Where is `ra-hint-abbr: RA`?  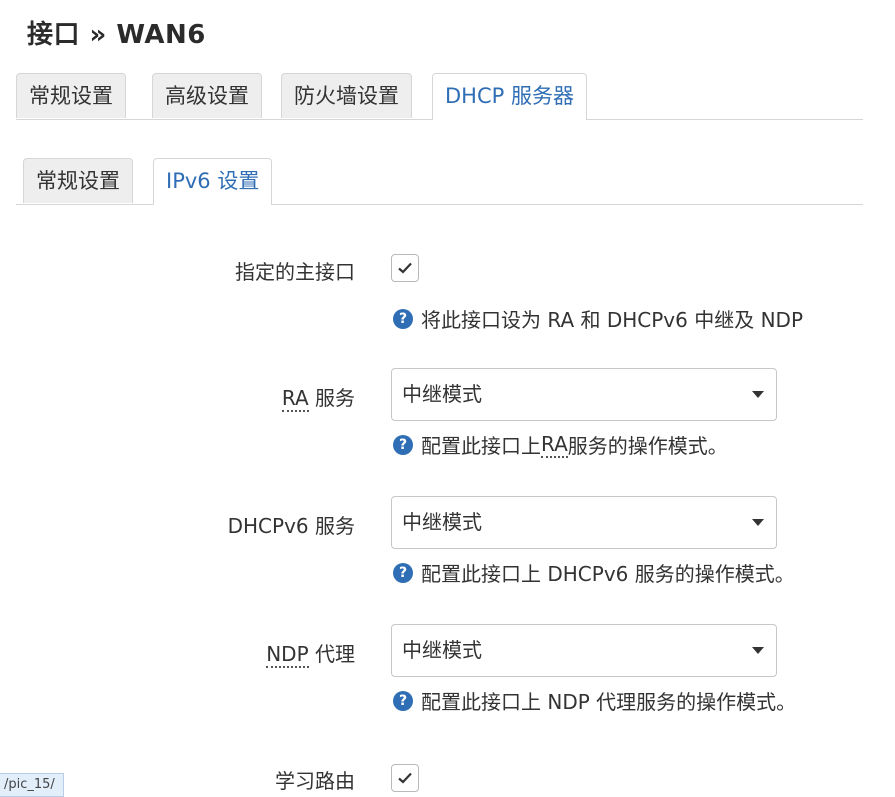
ra-hint-abbr: RA is located at coordinates (554, 444).